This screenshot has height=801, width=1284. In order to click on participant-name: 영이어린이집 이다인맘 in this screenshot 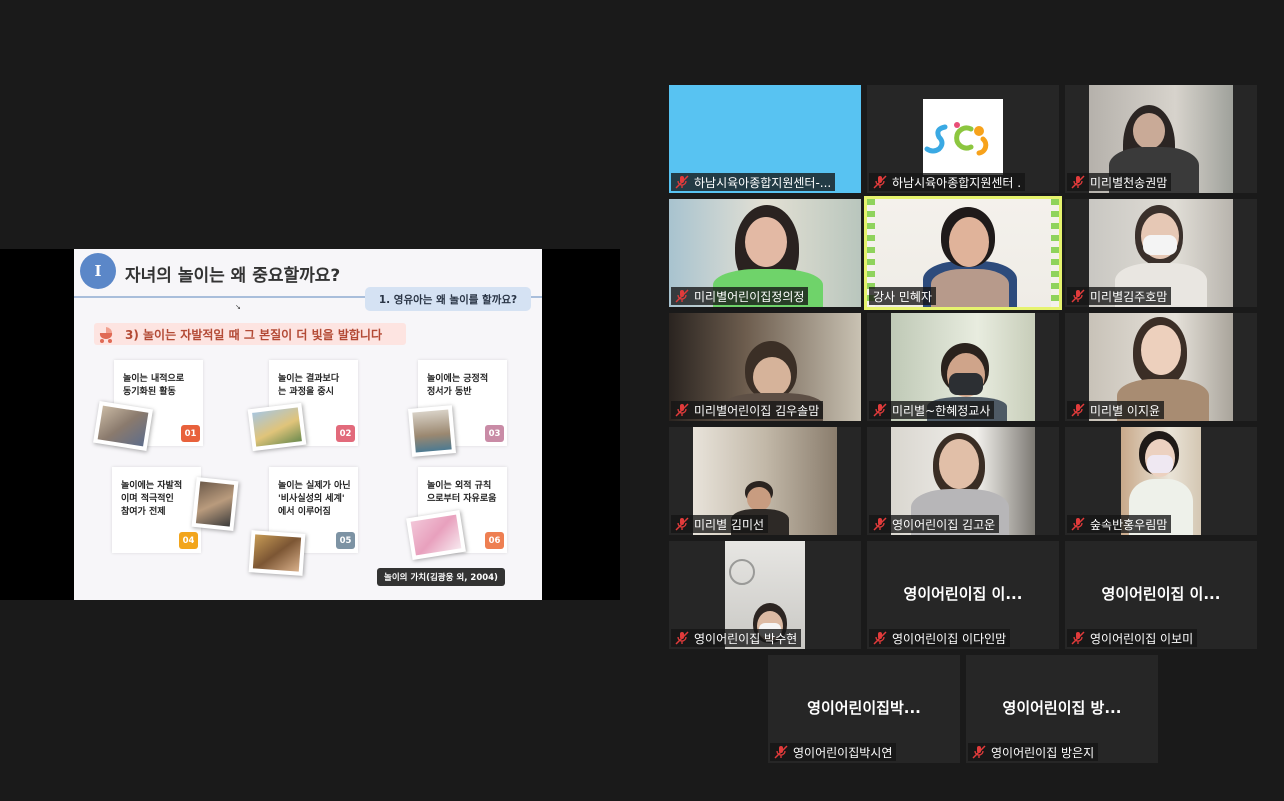, I will do `click(949, 638)`.